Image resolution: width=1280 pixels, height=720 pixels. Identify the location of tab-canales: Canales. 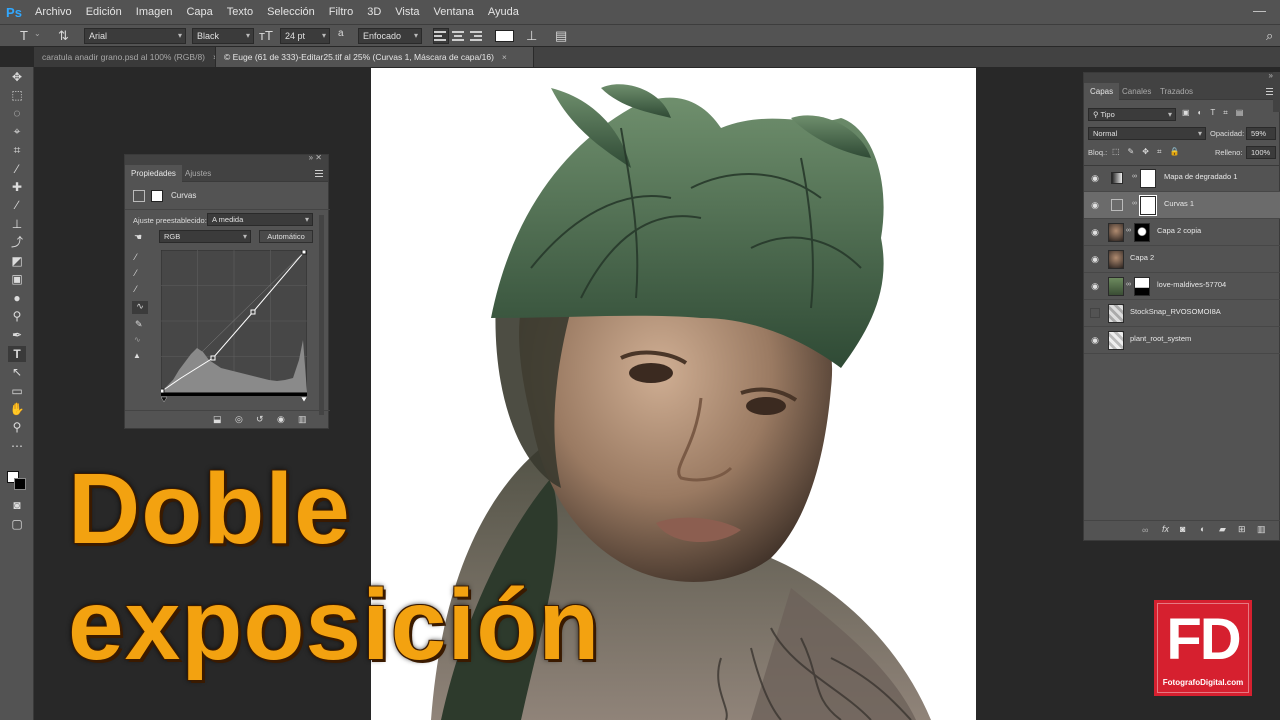
(1136, 91).